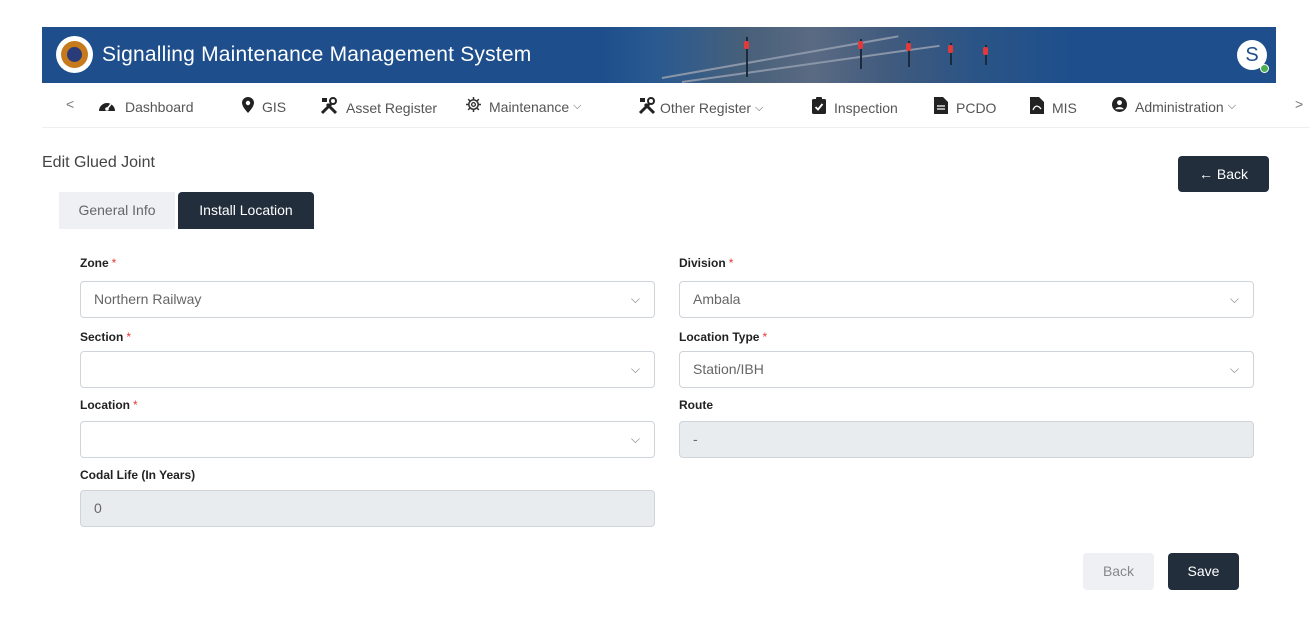 The height and width of the screenshot is (635, 1309). I want to click on nav-item-gis: GIS, so click(264, 107).